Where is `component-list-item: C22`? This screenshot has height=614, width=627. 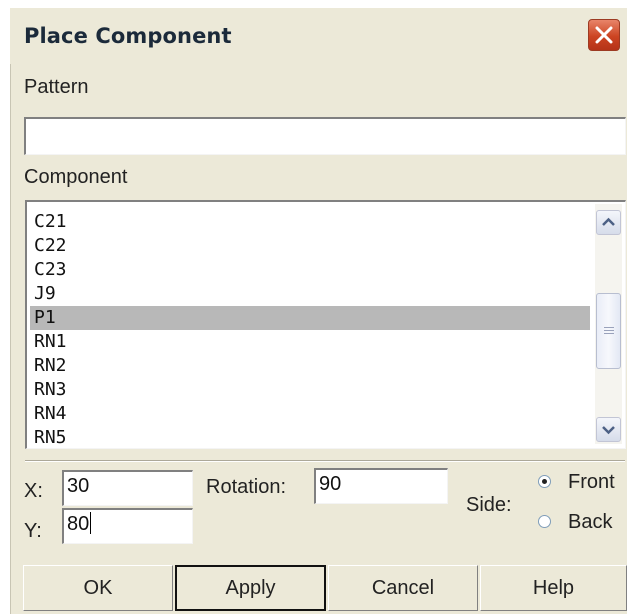 component-list-item: C22 is located at coordinates (310, 246).